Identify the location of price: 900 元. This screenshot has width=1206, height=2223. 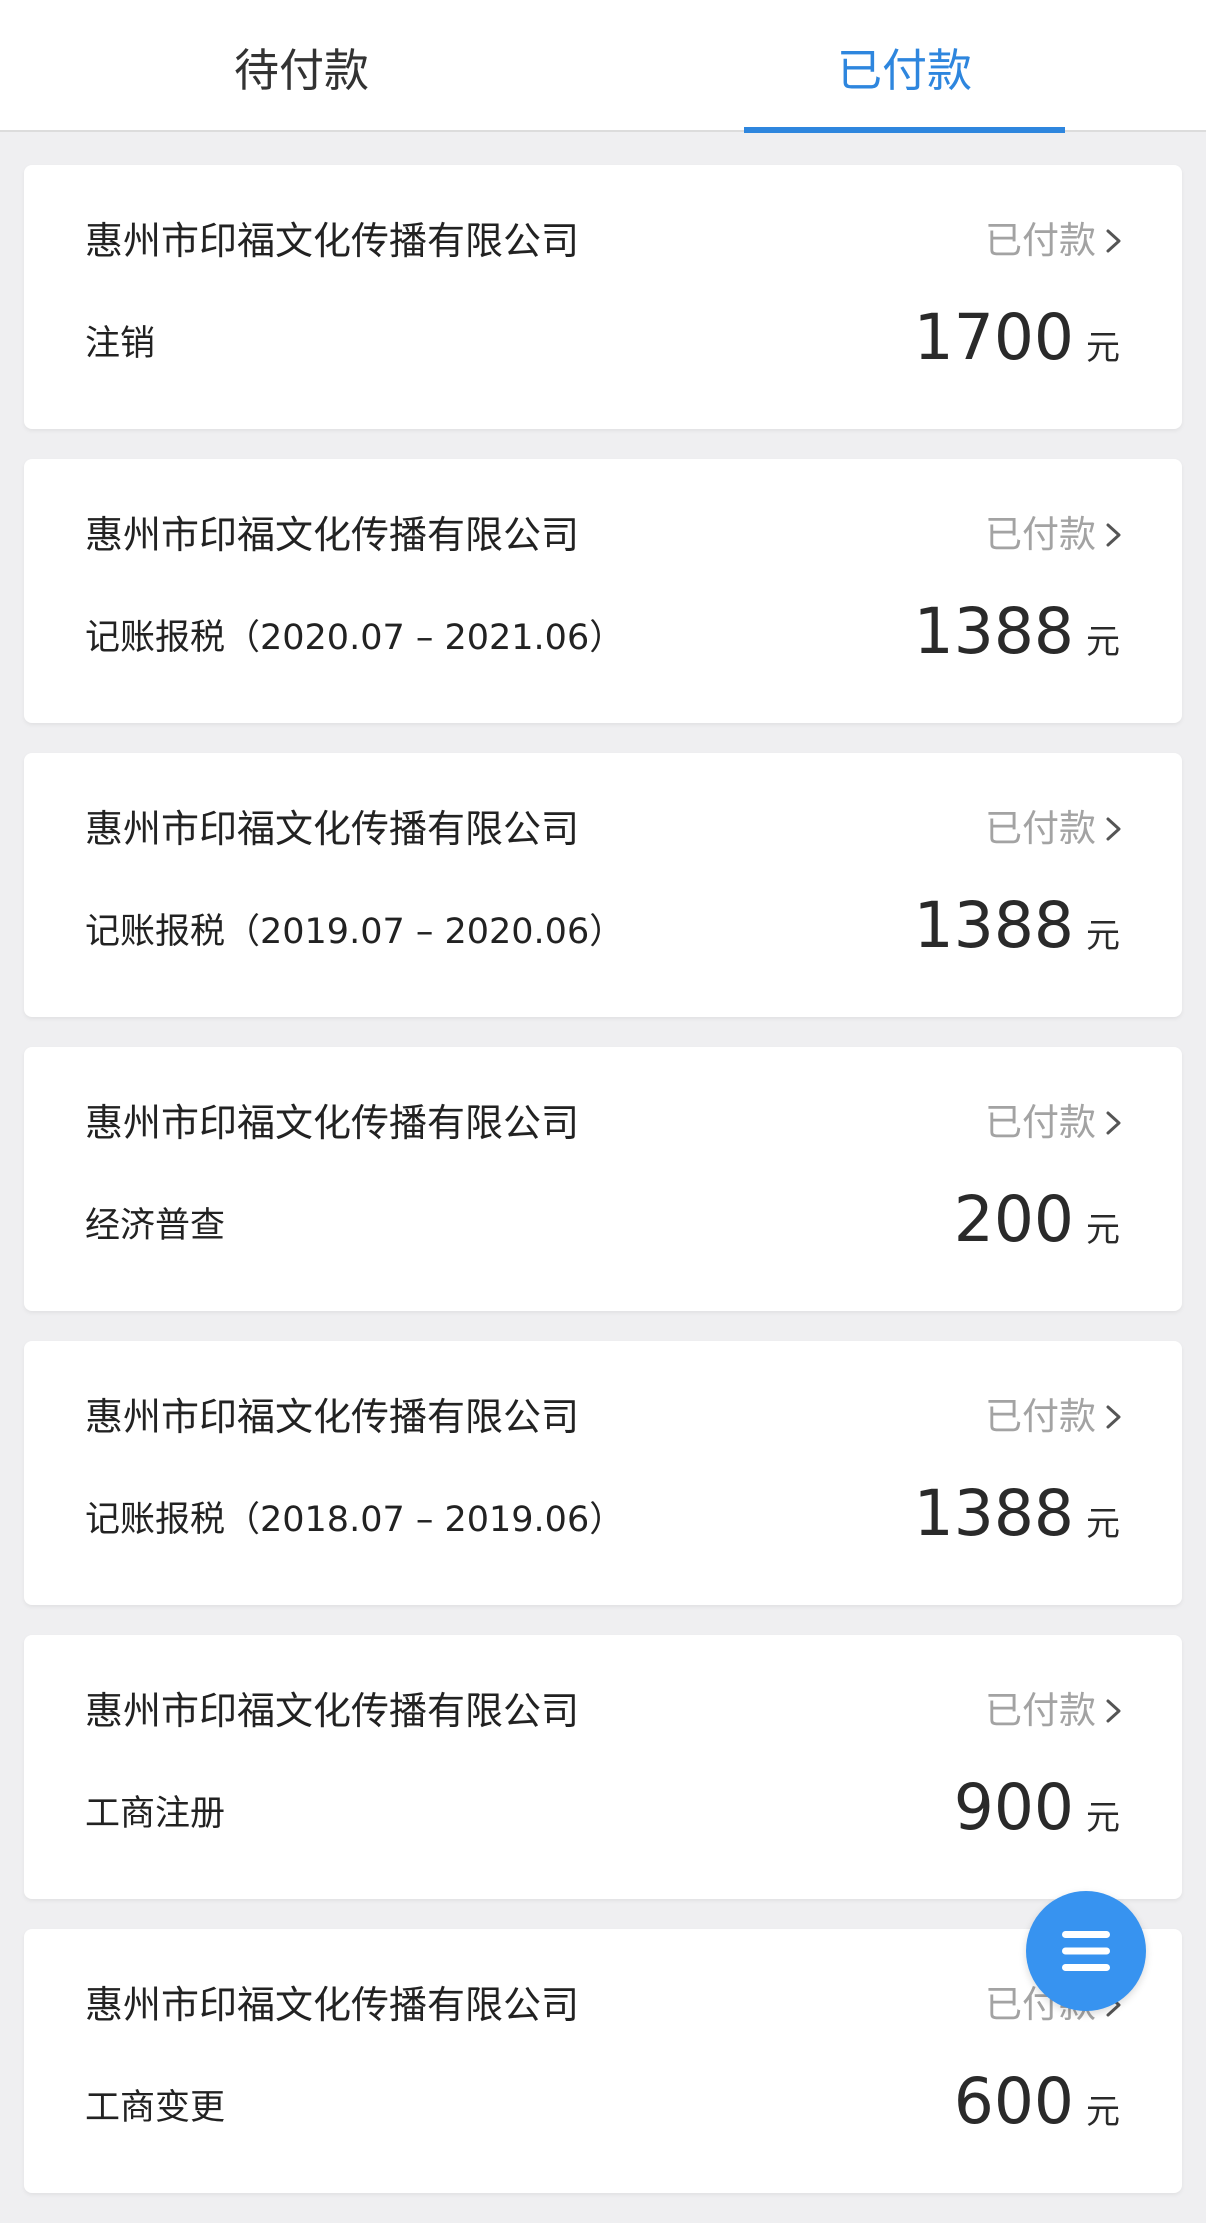
(1037, 1808).